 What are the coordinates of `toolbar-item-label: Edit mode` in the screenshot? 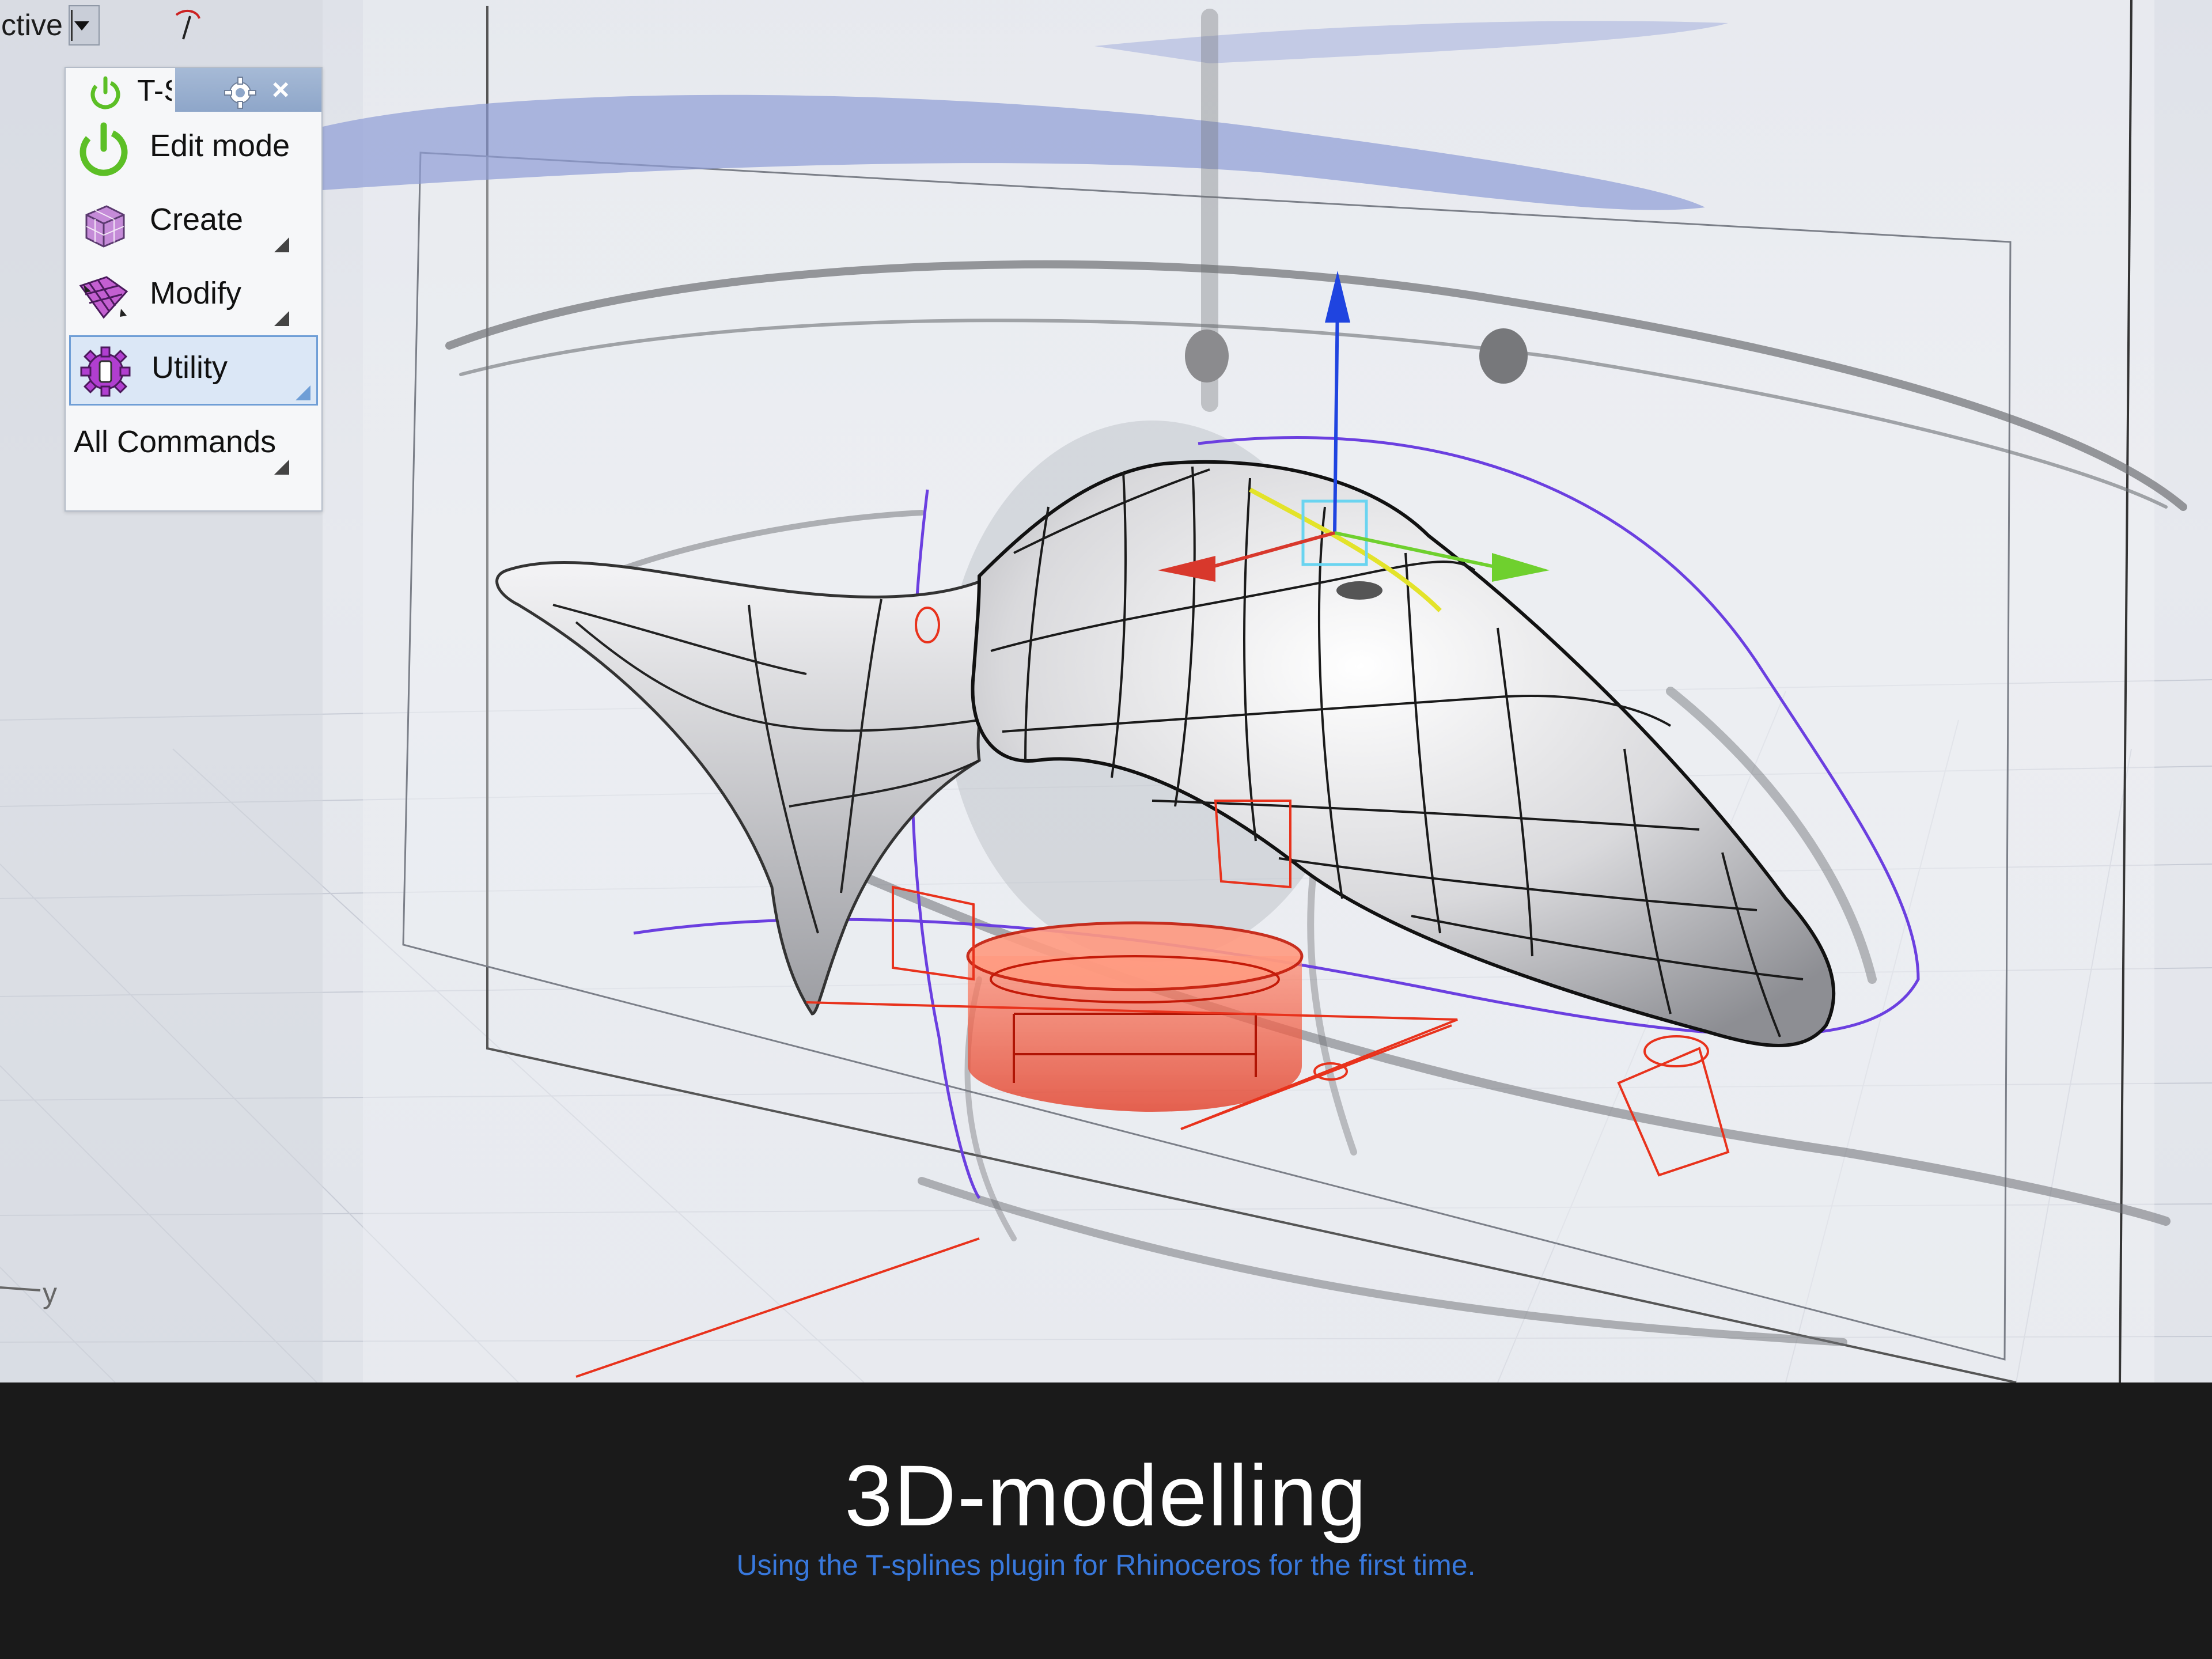 It's located at (220, 145).